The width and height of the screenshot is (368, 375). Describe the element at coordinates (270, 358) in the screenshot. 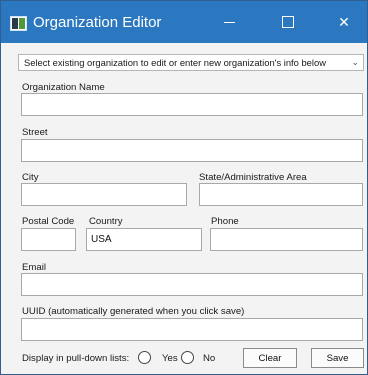

I see `clear-button: Clear` at that location.